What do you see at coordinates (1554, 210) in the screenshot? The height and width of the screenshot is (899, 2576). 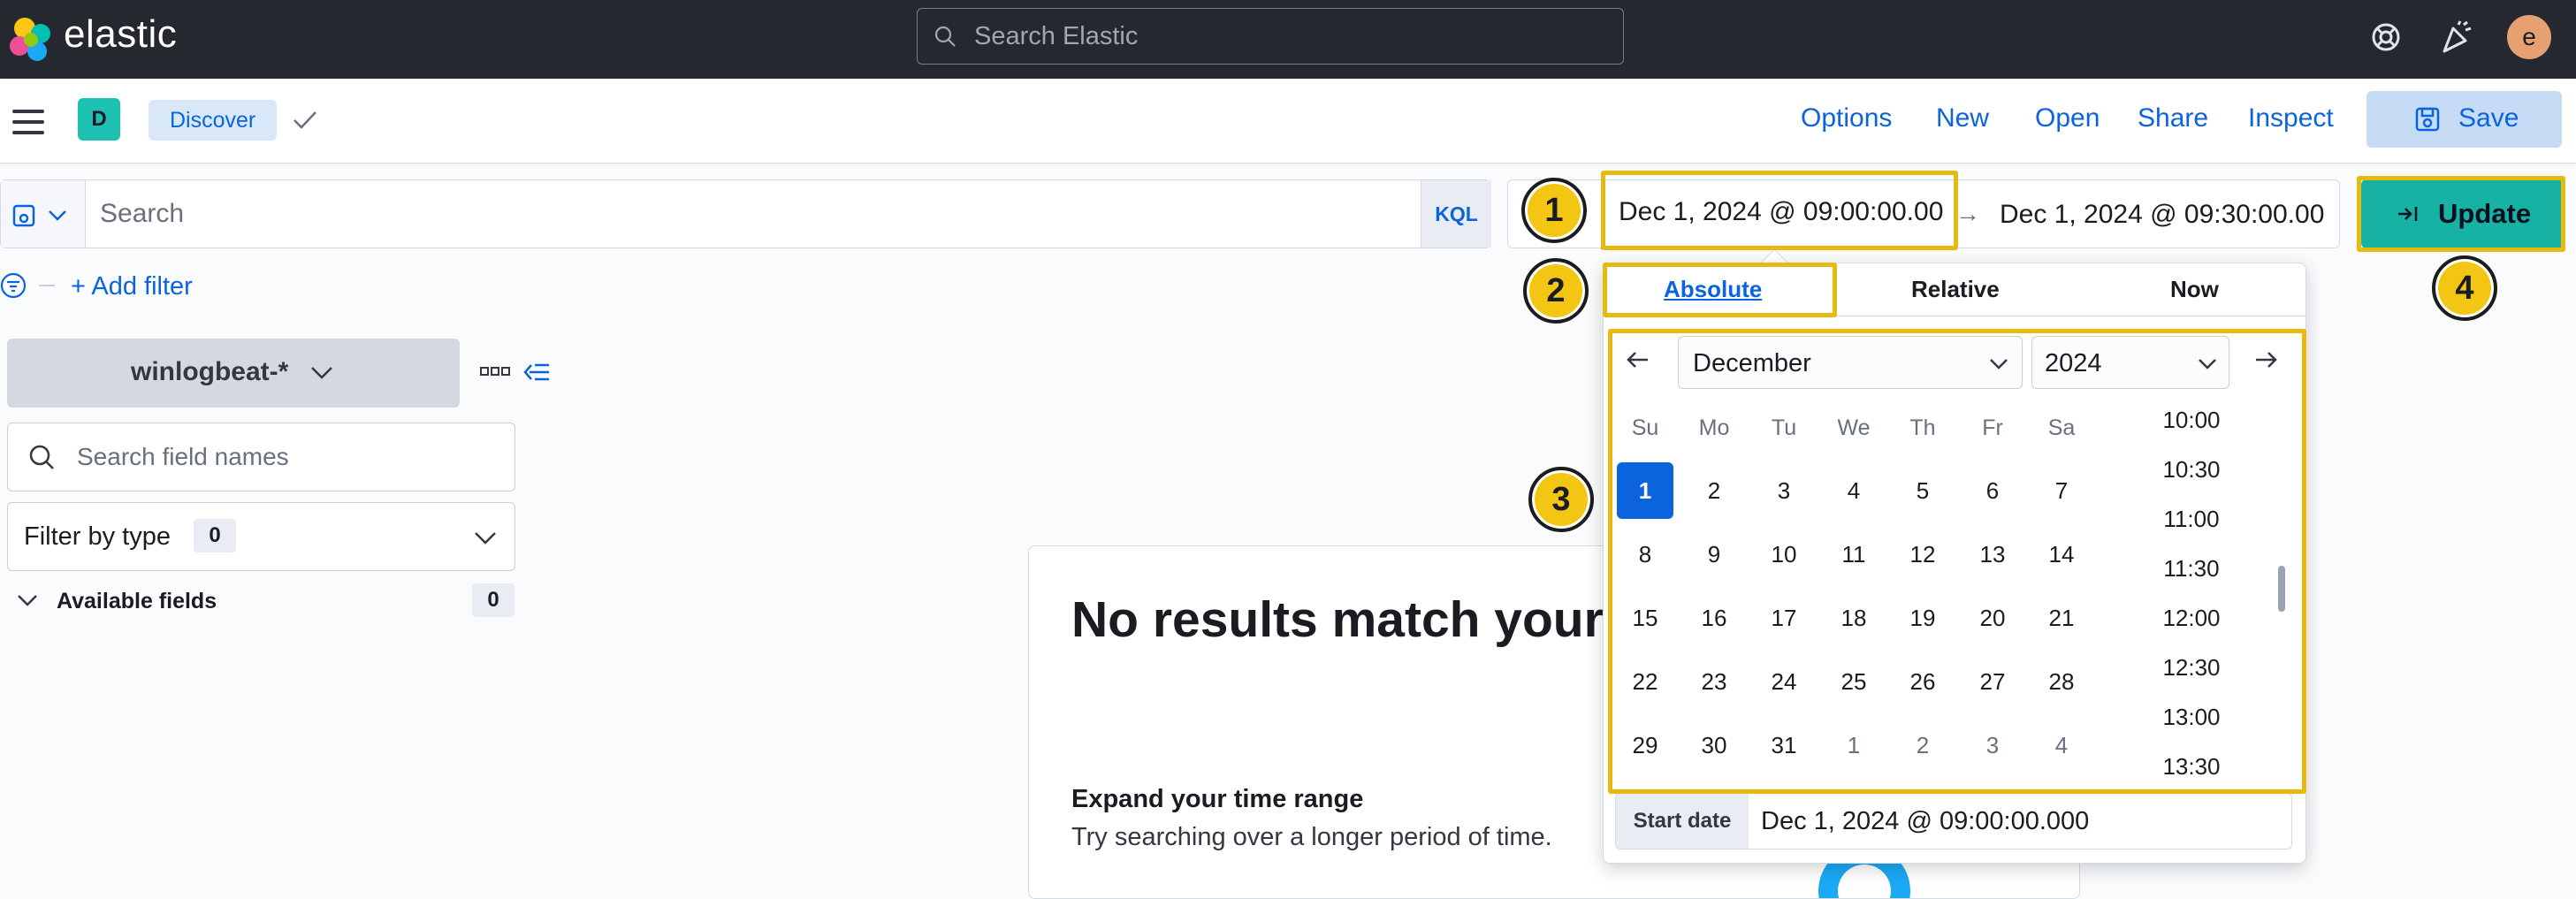 I see `annotation-marker-1: 1` at bounding box center [1554, 210].